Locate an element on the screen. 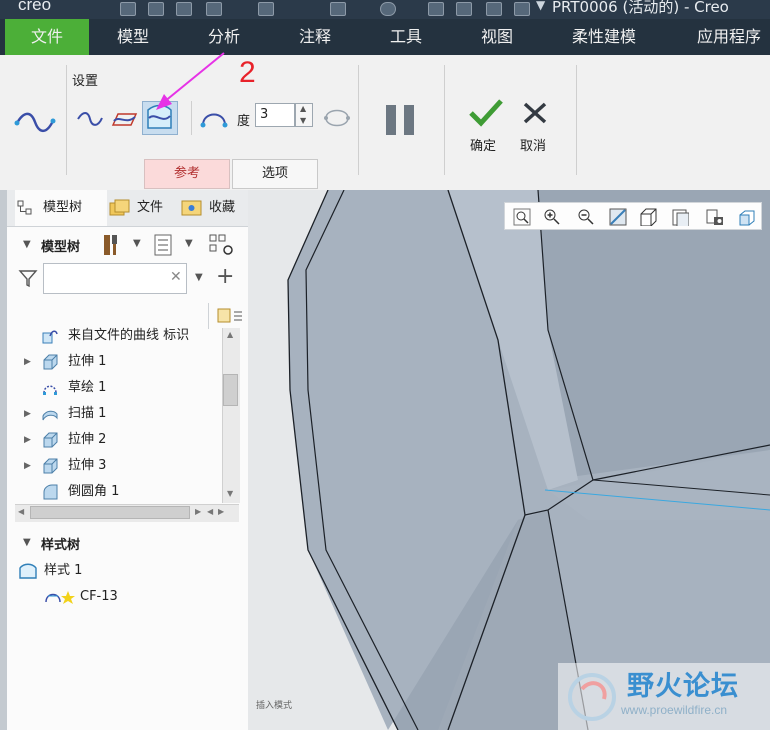 This screenshot has height=730, width=770. tab-favorites: 收藏 is located at coordinates (213, 208).